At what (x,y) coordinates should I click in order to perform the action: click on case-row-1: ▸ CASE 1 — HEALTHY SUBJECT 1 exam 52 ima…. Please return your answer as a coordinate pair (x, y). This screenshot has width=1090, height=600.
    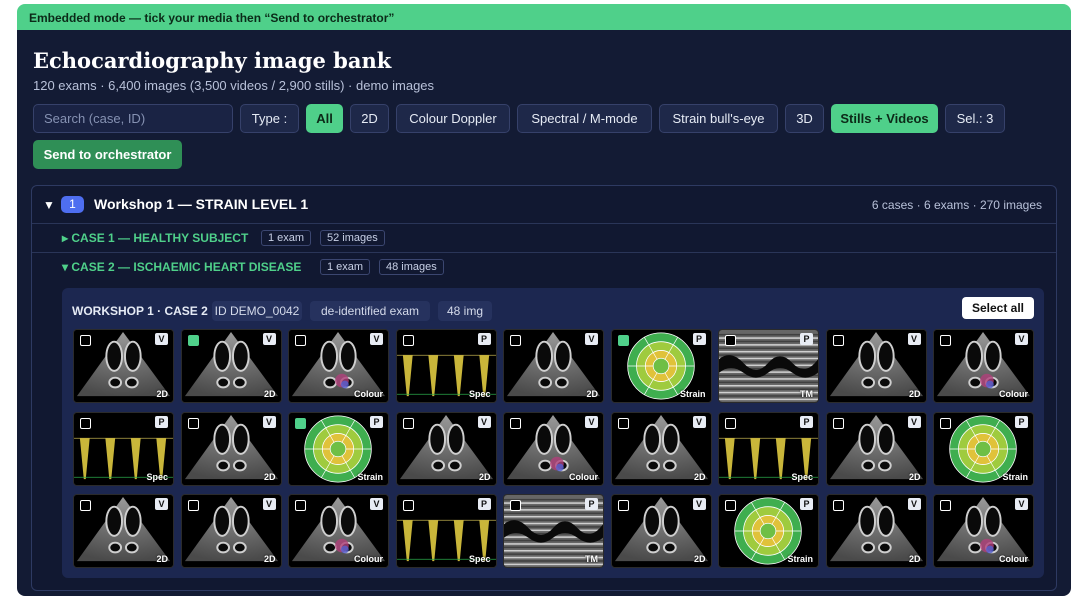
    Looking at the image, I should click on (544, 238).